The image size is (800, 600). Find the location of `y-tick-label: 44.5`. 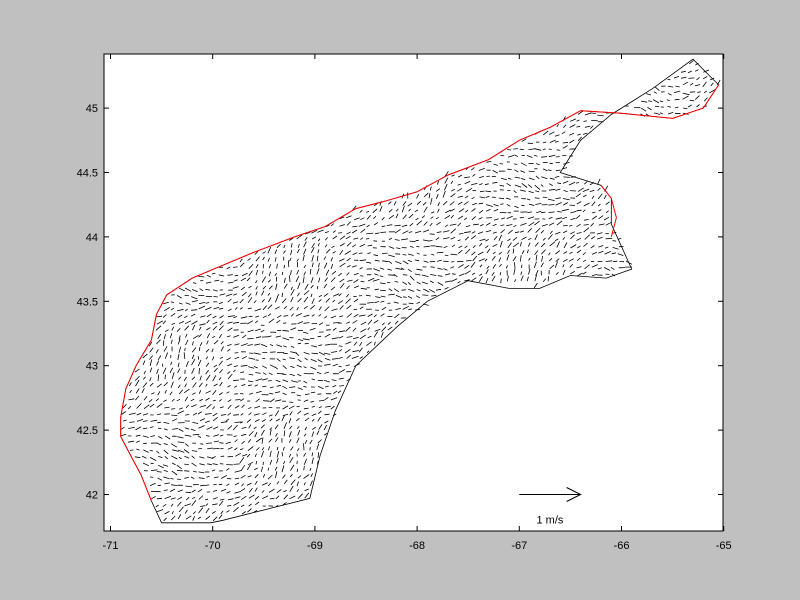

y-tick-label: 44.5 is located at coordinates (87, 174).